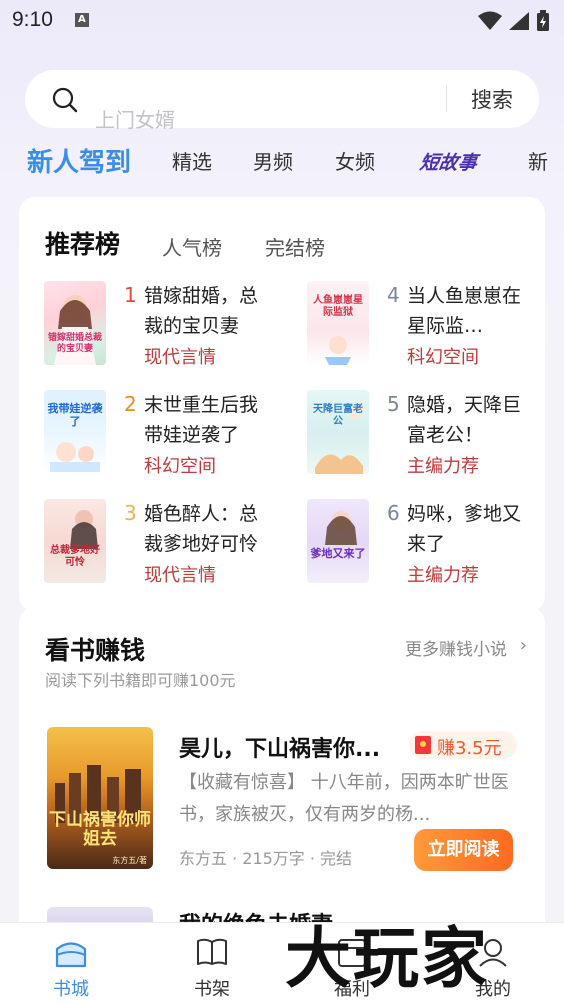 The height and width of the screenshot is (1004, 564). Describe the element at coordinates (95, 650) in the screenshot. I see `earn-title: 看书赚钱` at that location.